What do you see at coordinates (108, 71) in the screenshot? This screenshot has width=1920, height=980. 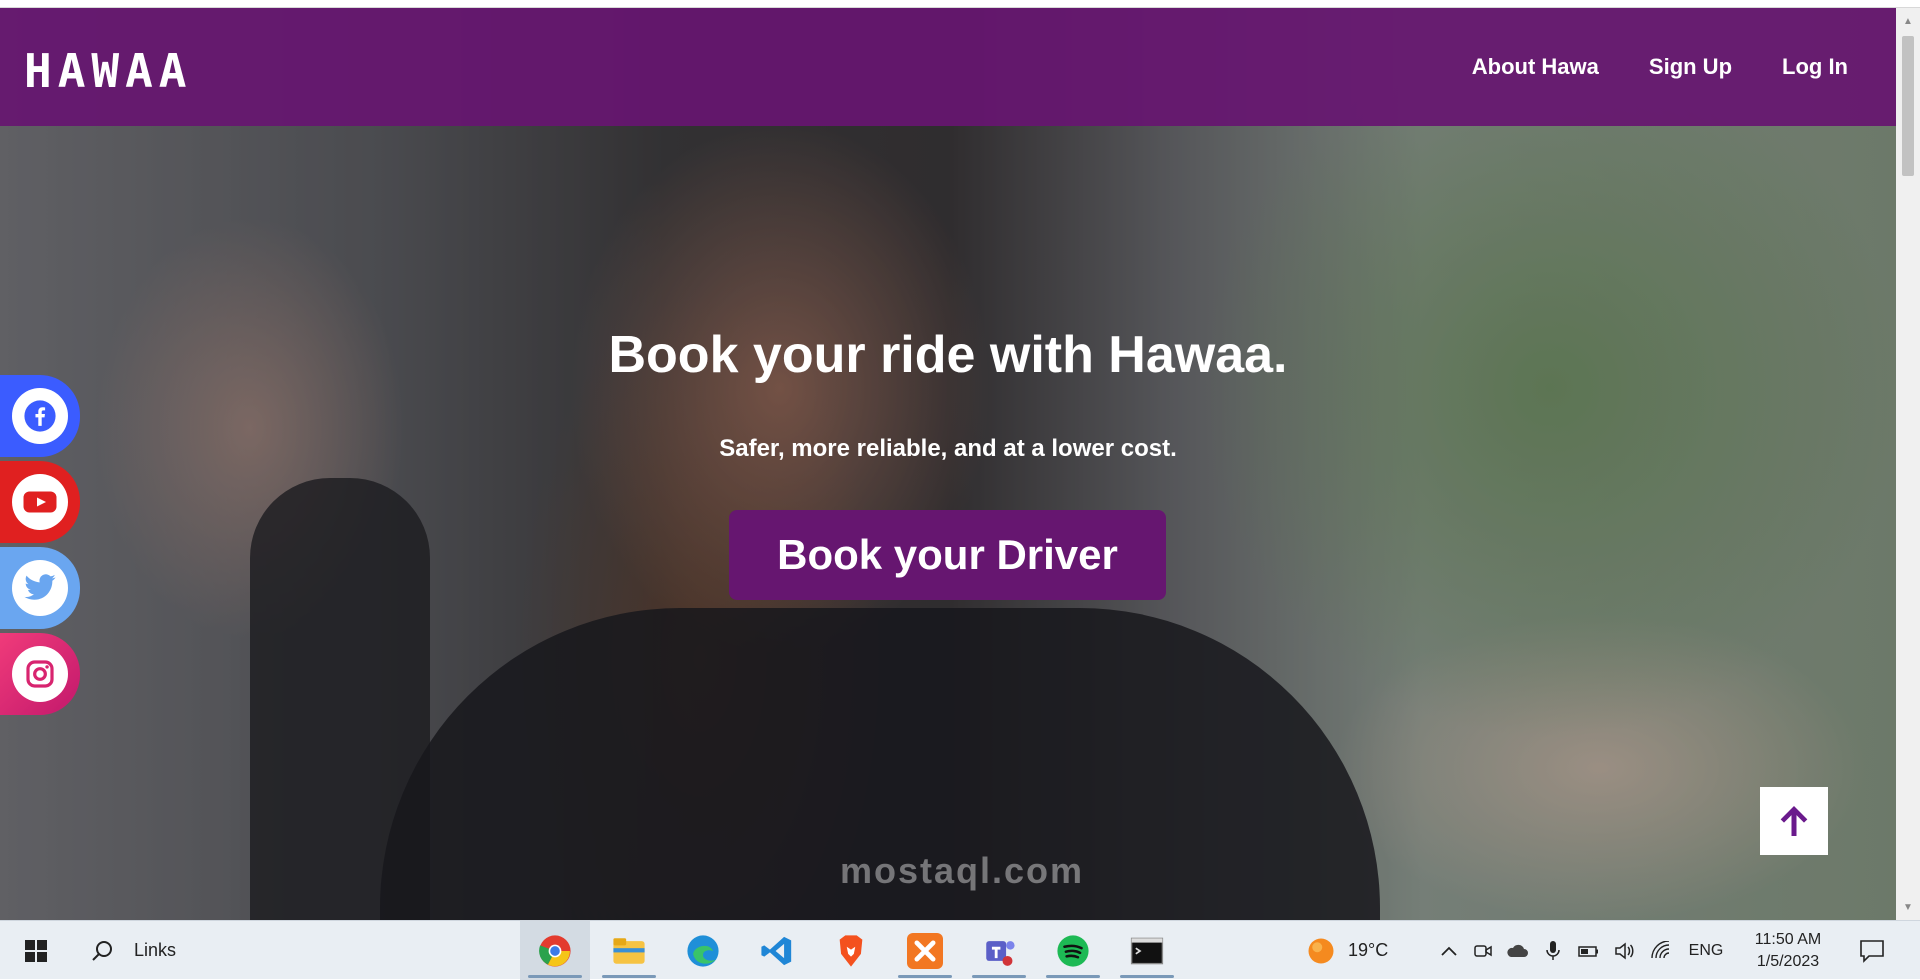 I see `site-logo: HAWAA` at bounding box center [108, 71].